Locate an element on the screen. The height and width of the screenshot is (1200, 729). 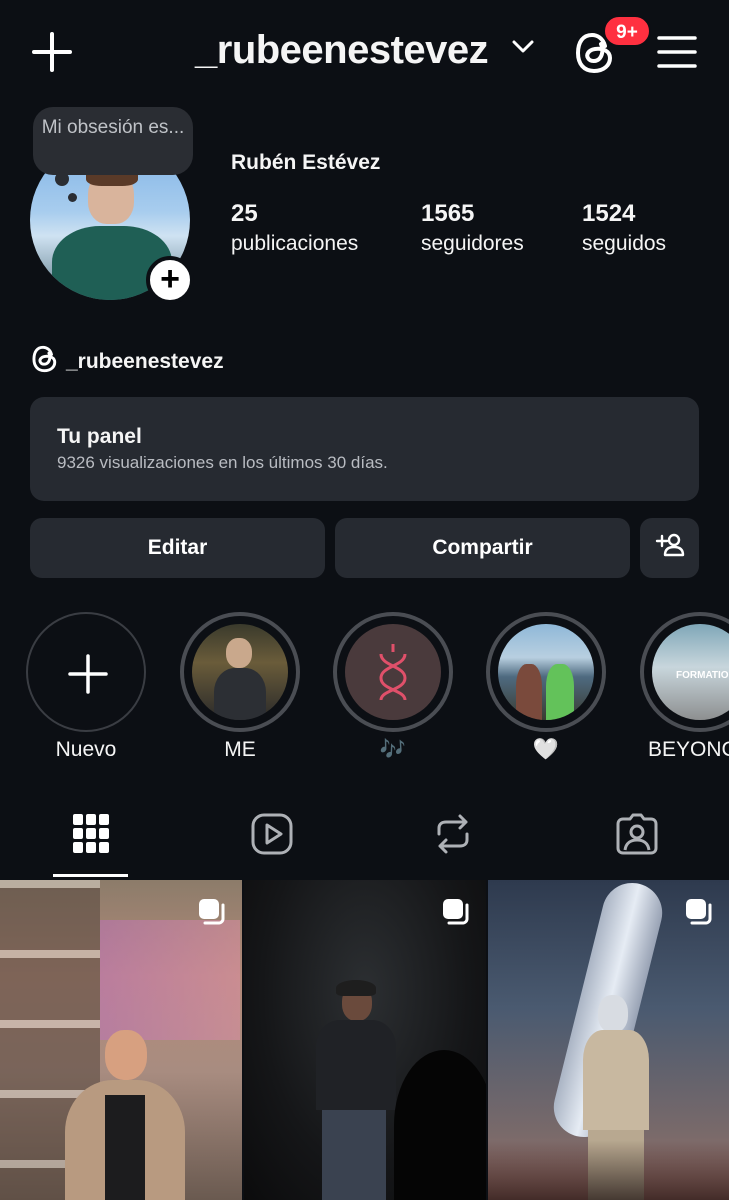
highlight-beyonce: FORMATION BEYONC is located at coordinates (684, 687).